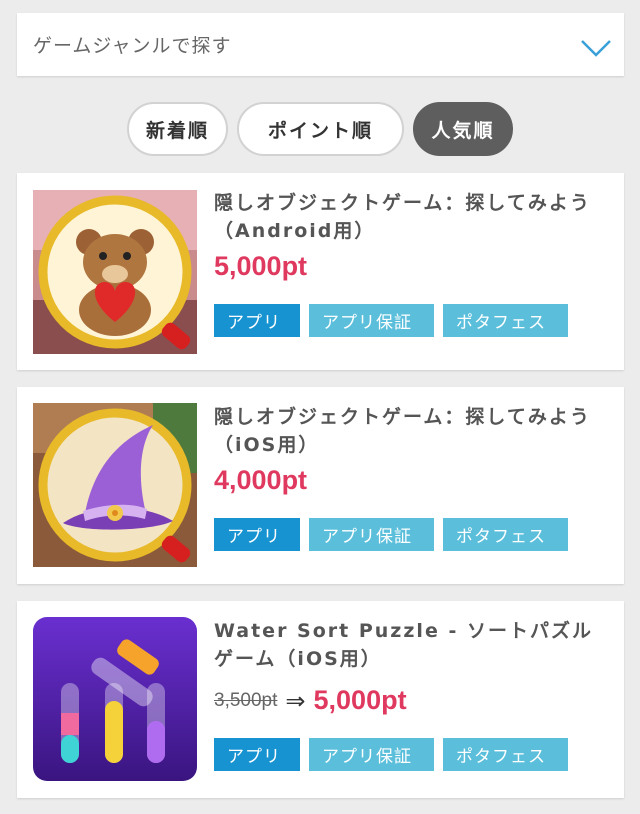 The image size is (640, 814). I want to click on test-tubes-thumbnail, so click(115, 699).